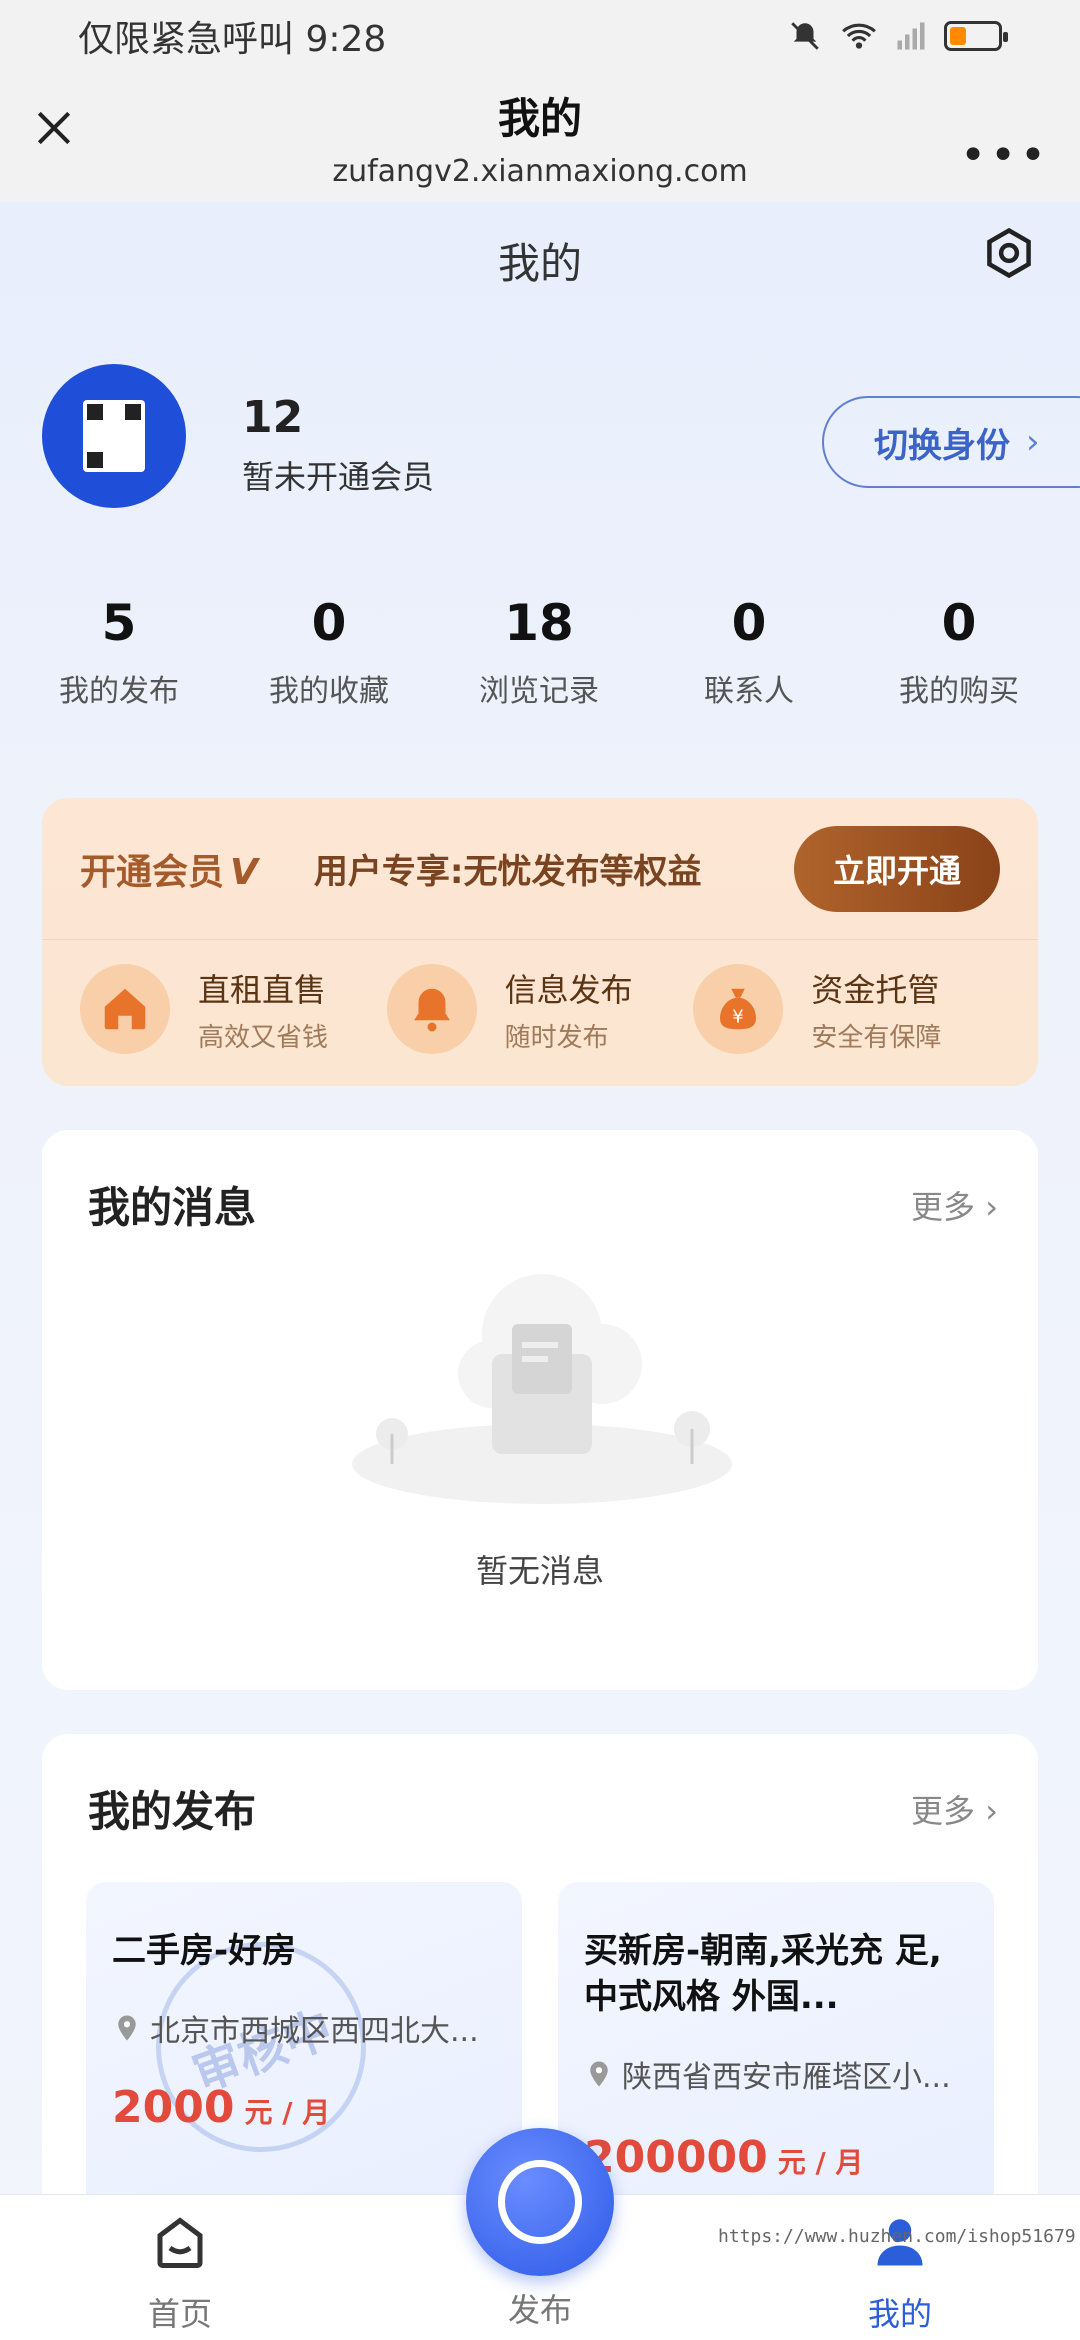 This screenshot has width=1080, height=2340. Describe the element at coordinates (329, 691) in the screenshot. I see `stat-label: 我的收藏` at that location.